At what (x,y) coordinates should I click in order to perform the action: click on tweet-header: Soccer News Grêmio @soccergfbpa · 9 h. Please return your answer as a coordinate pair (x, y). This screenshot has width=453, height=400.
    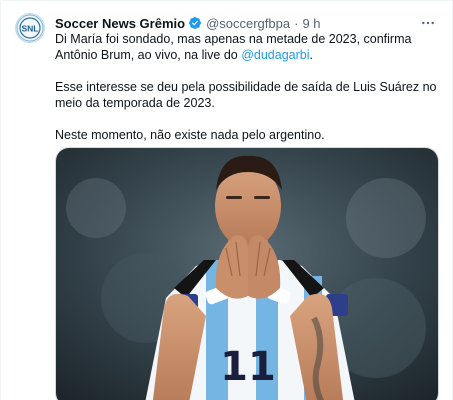
    Looking at the image, I should click on (188, 23).